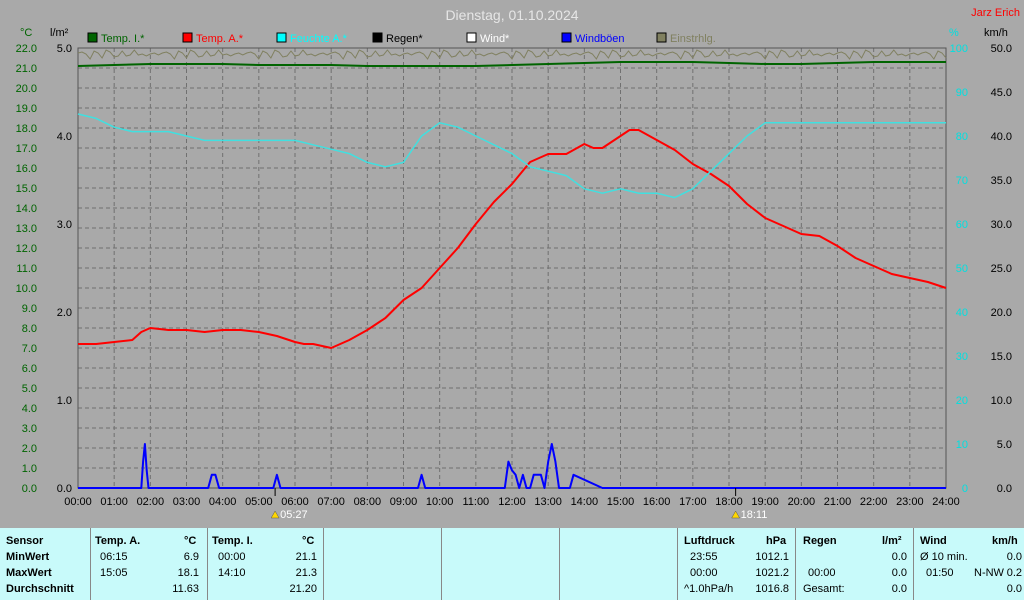 The width and height of the screenshot is (1024, 600). What do you see at coordinates (1001, 313) in the screenshot?
I see `y-wind-tick-label: 20.0` at bounding box center [1001, 313].